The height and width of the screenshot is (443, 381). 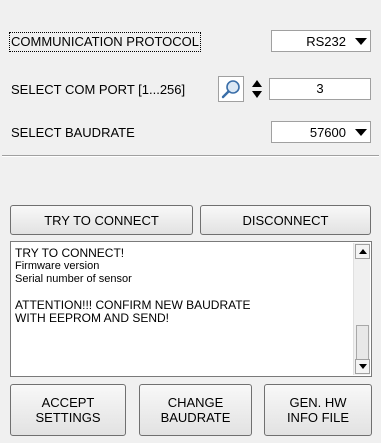 What do you see at coordinates (57, 266) in the screenshot?
I see `log-line: Firmware version` at bounding box center [57, 266].